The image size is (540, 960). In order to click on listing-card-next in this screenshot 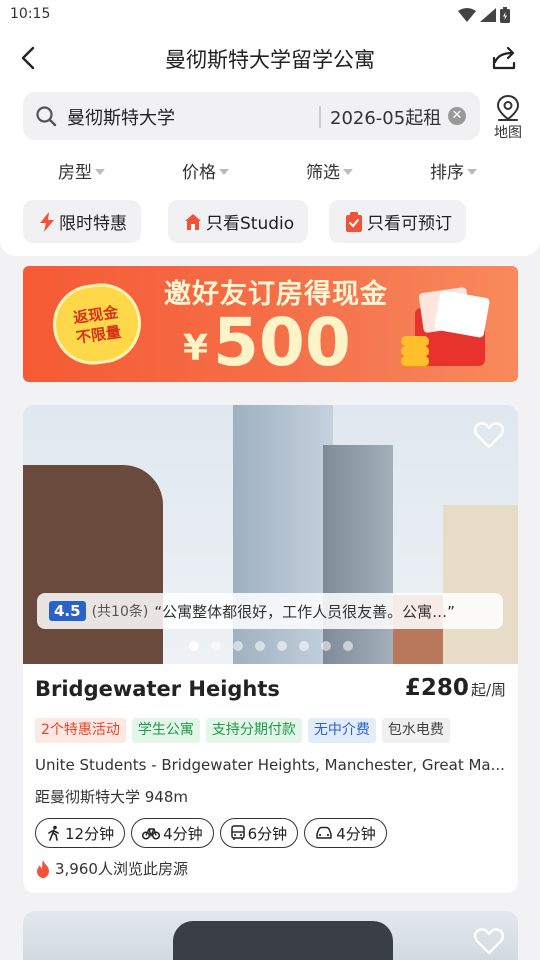, I will do `click(270, 935)`.